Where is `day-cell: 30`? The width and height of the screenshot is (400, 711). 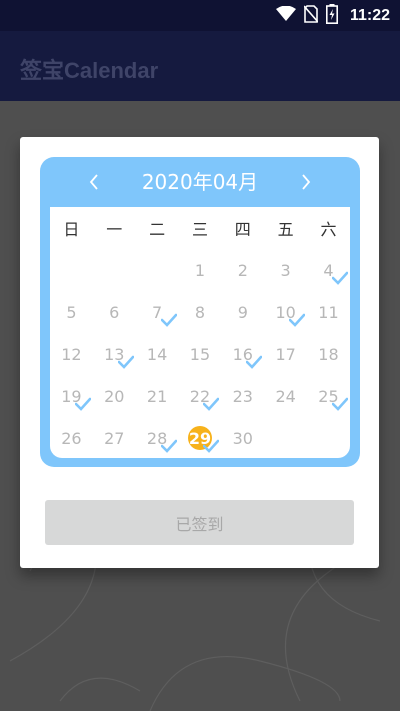 day-cell: 30 is located at coordinates (242, 438).